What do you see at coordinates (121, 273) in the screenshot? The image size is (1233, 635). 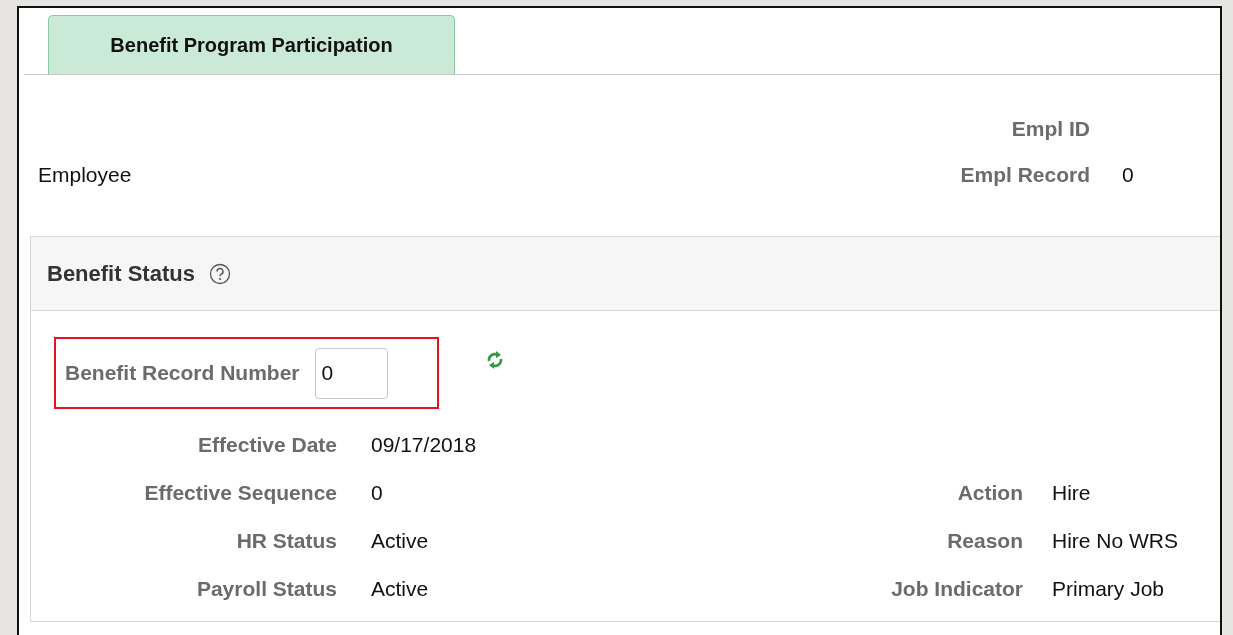 I see `section-title: Benefit Status` at bounding box center [121, 273].